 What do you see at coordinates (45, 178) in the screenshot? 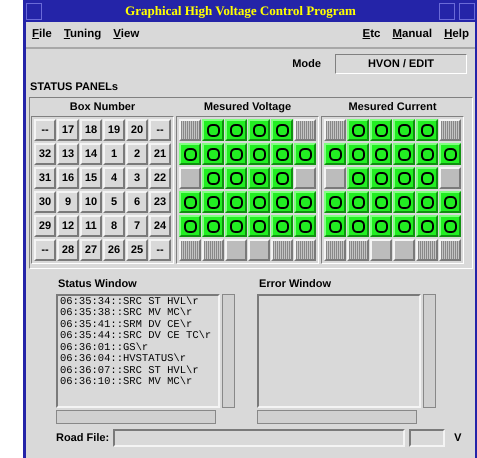
I see `box-number-button: 31` at bounding box center [45, 178].